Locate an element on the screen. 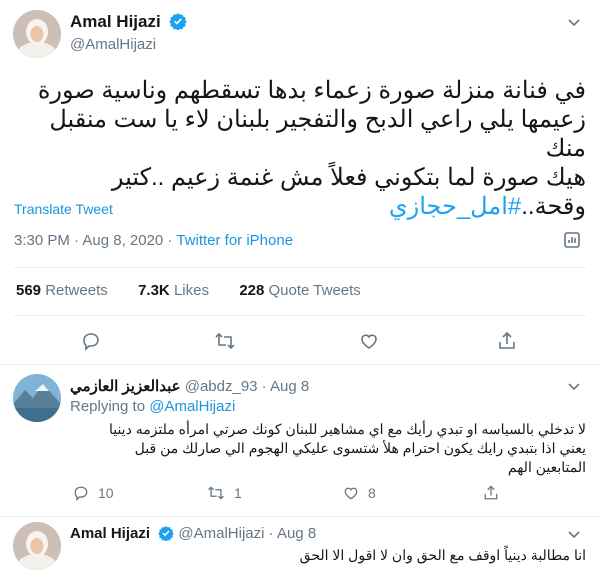 The height and width of the screenshot is (579, 600). retweet-button: 1 is located at coordinates (224, 493).